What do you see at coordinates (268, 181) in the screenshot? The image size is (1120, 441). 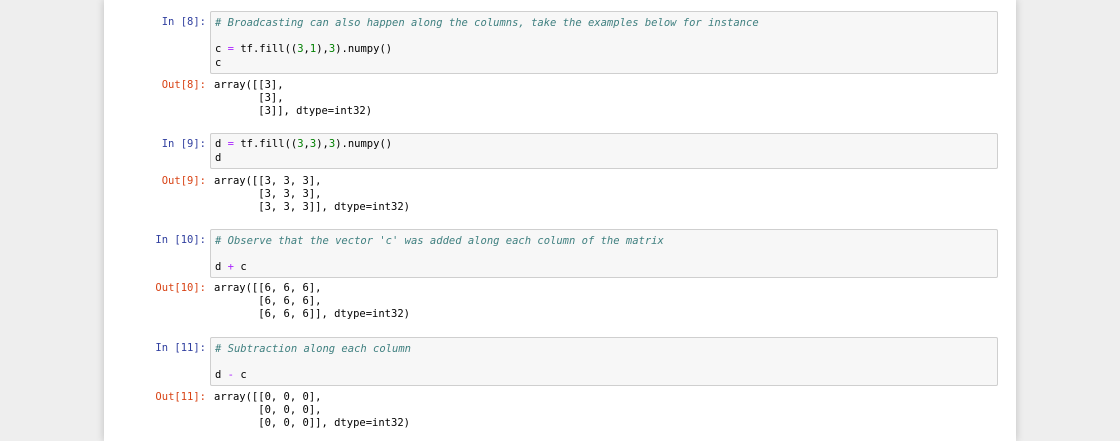 I see `output-line: array([[3, 3, 3],` at bounding box center [268, 181].